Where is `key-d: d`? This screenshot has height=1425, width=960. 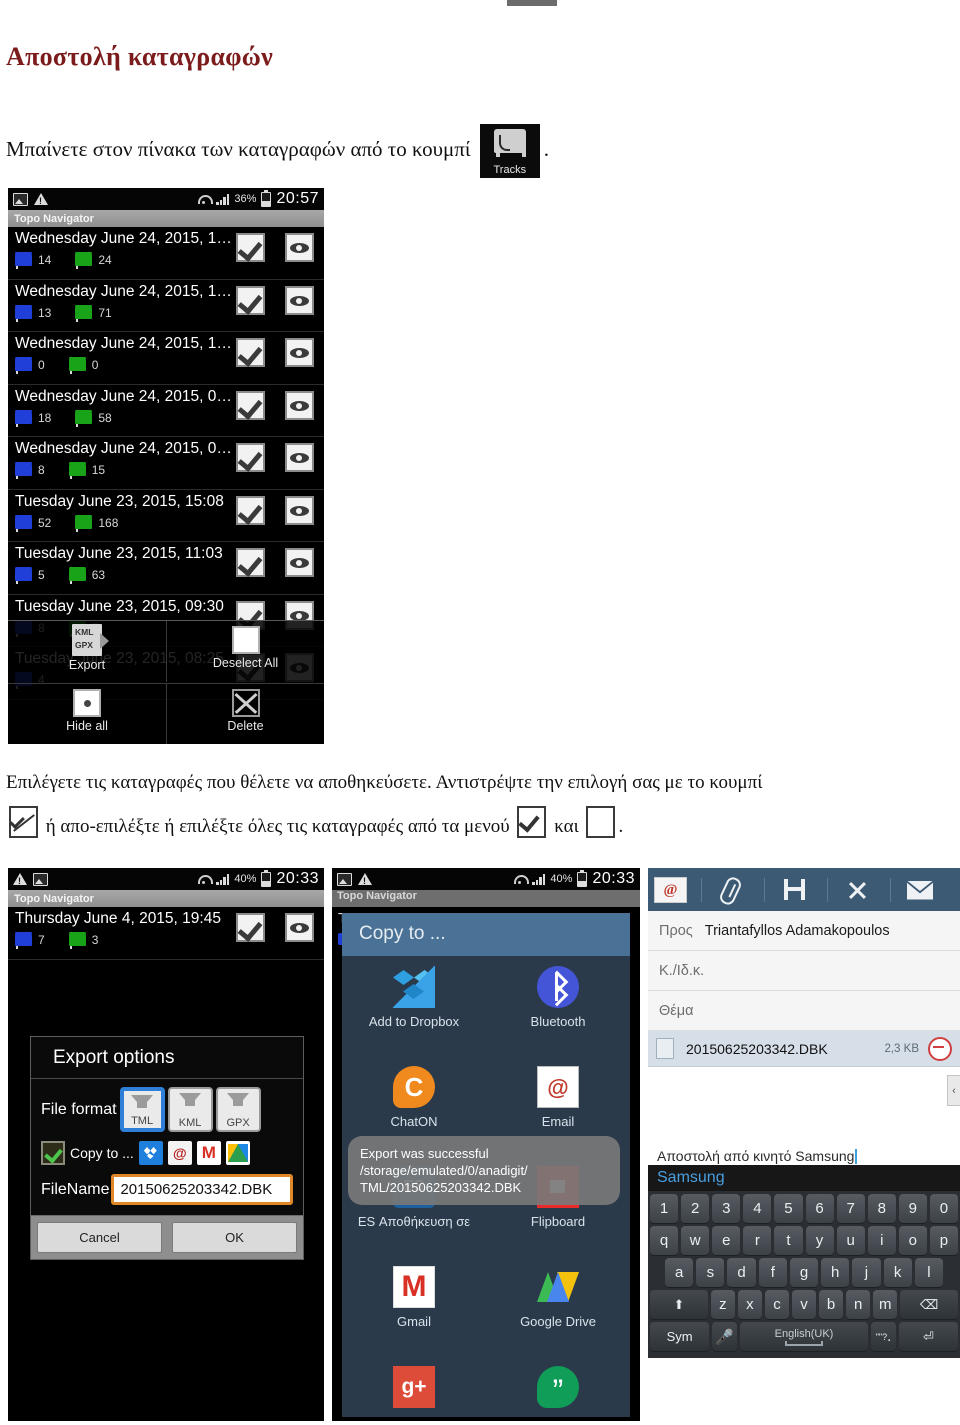 key-d: d is located at coordinates (741, 1272).